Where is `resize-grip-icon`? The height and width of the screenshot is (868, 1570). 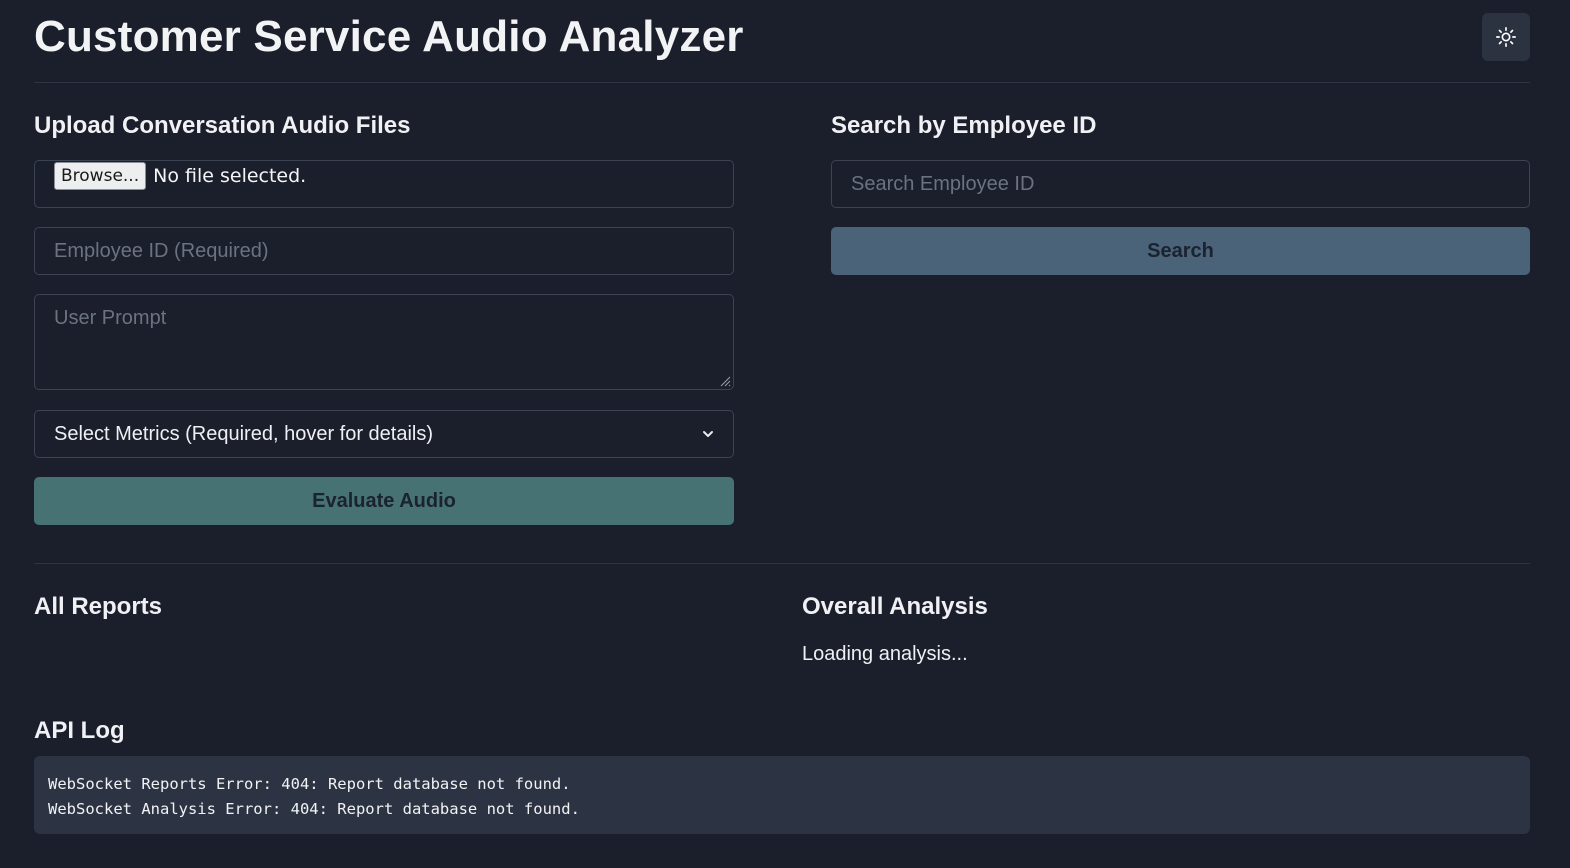 resize-grip-icon is located at coordinates (725, 381).